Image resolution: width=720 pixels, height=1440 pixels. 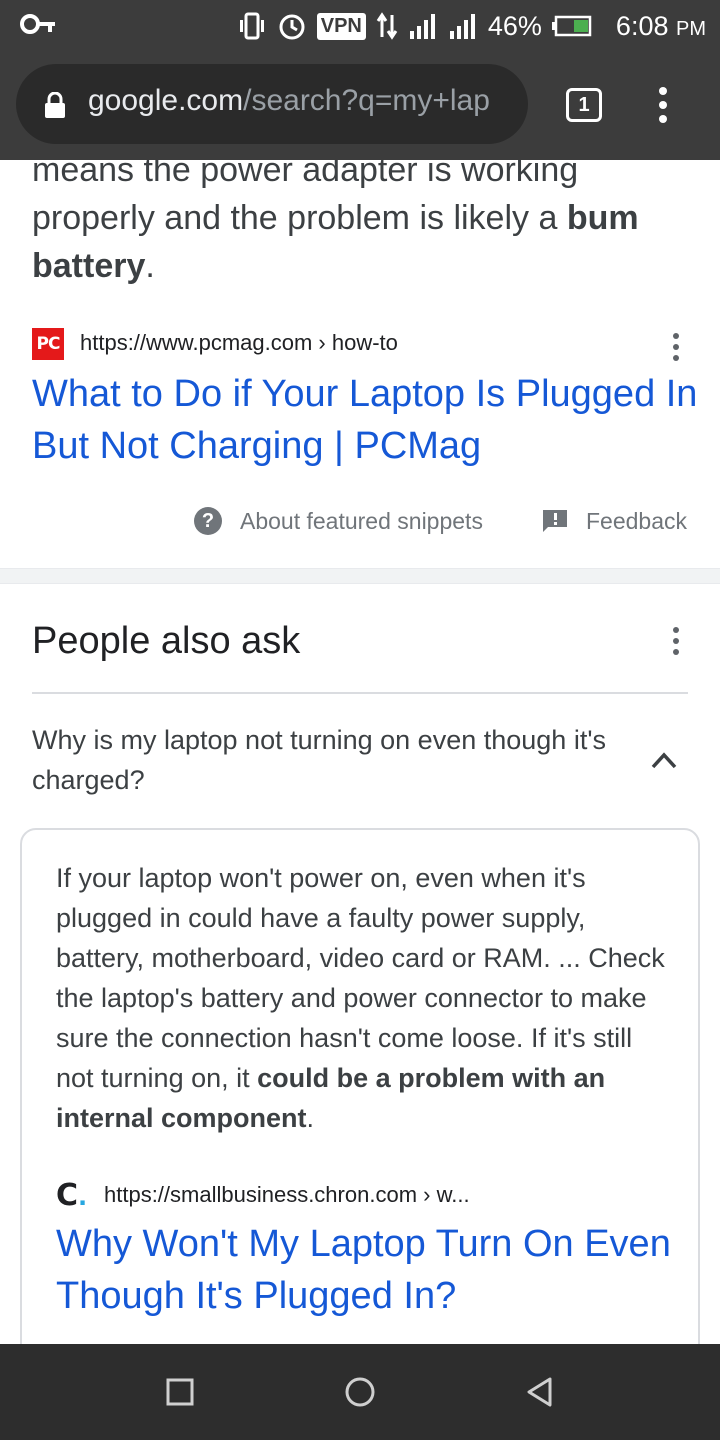 What do you see at coordinates (48, 344) in the screenshot?
I see `pcmag-logo: PC` at bounding box center [48, 344].